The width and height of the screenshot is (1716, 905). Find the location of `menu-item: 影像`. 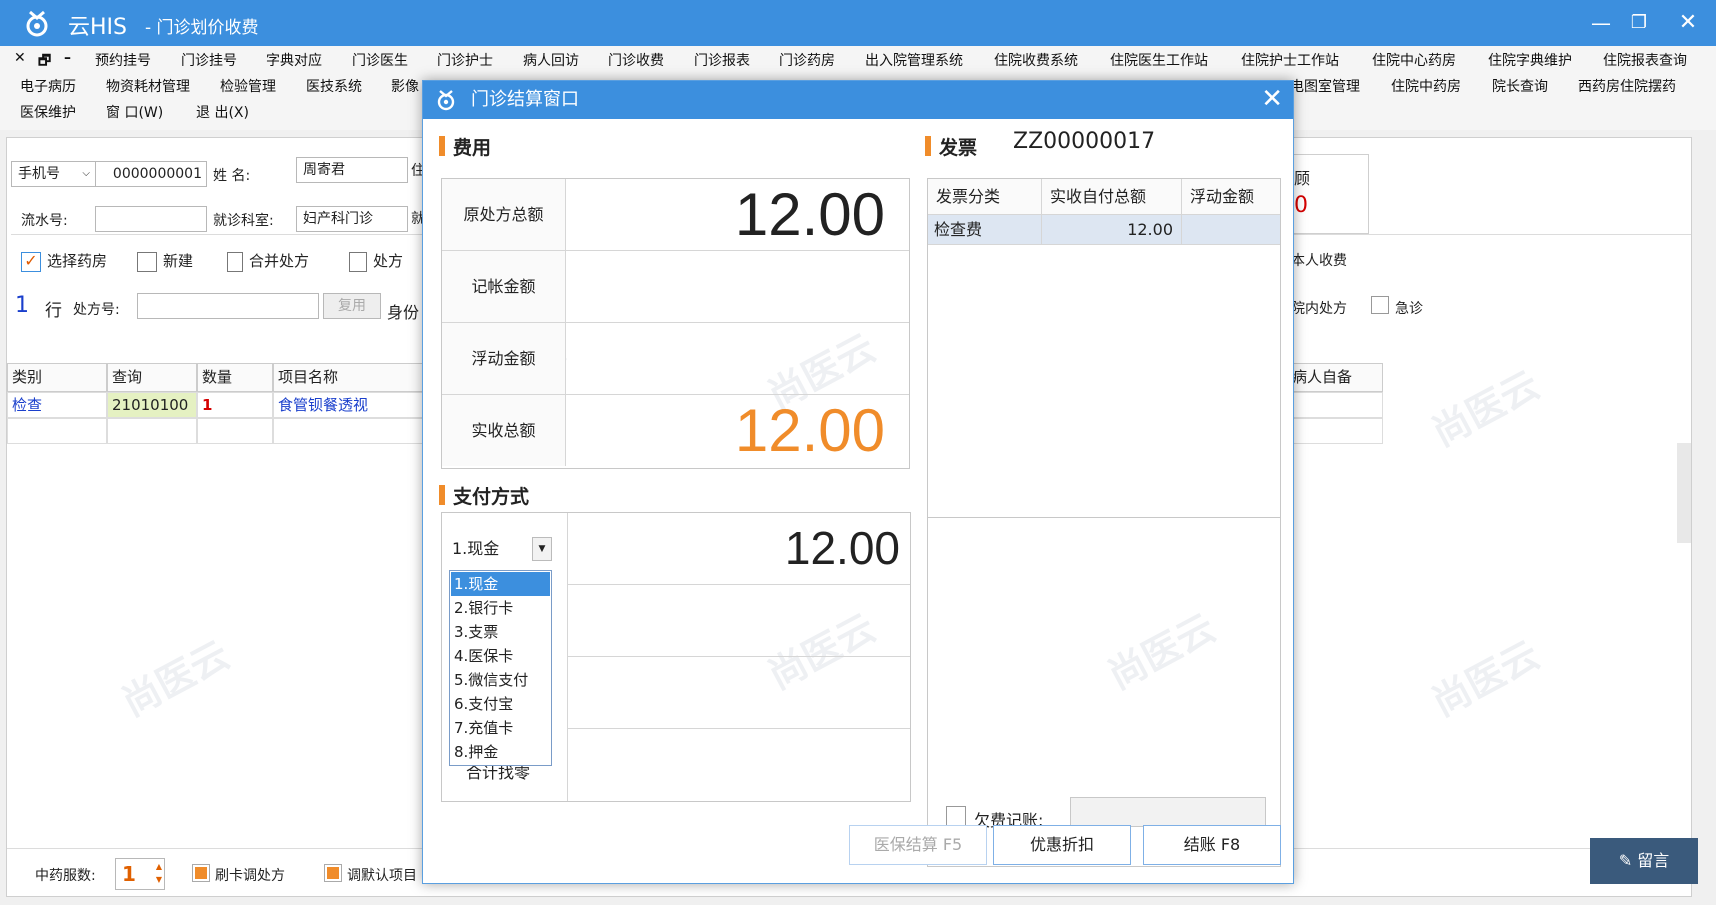

menu-item: 影像 is located at coordinates (405, 86).